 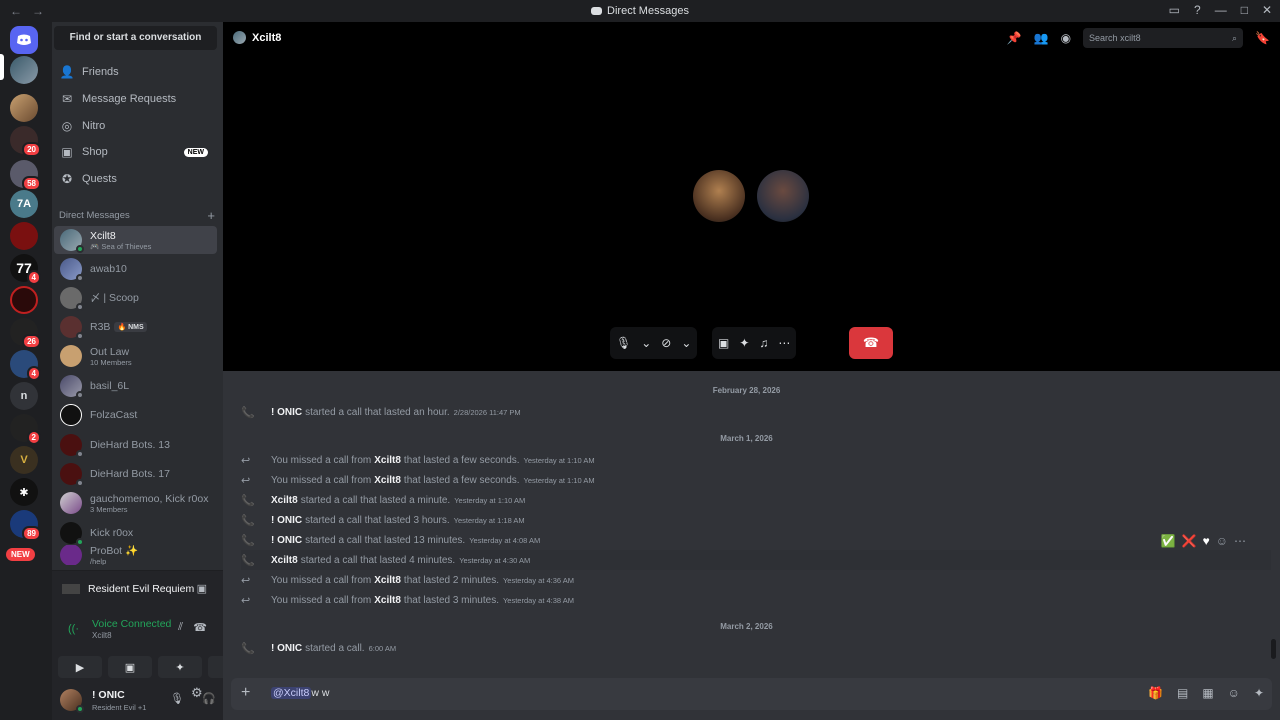 What do you see at coordinates (1174, 10) in the screenshot?
I see `screen-icon: ▭` at bounding box center [1174, 10].